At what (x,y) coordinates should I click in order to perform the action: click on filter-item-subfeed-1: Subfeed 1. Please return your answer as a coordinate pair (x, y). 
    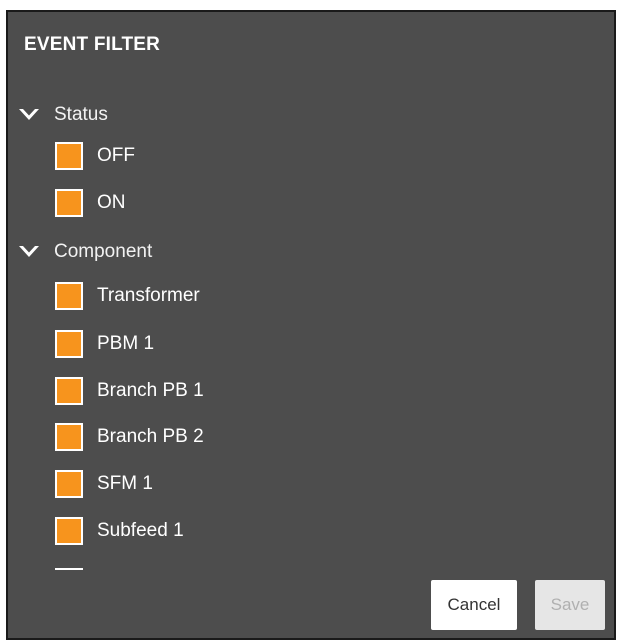
    Looking at the image, I should click on (119, 531).